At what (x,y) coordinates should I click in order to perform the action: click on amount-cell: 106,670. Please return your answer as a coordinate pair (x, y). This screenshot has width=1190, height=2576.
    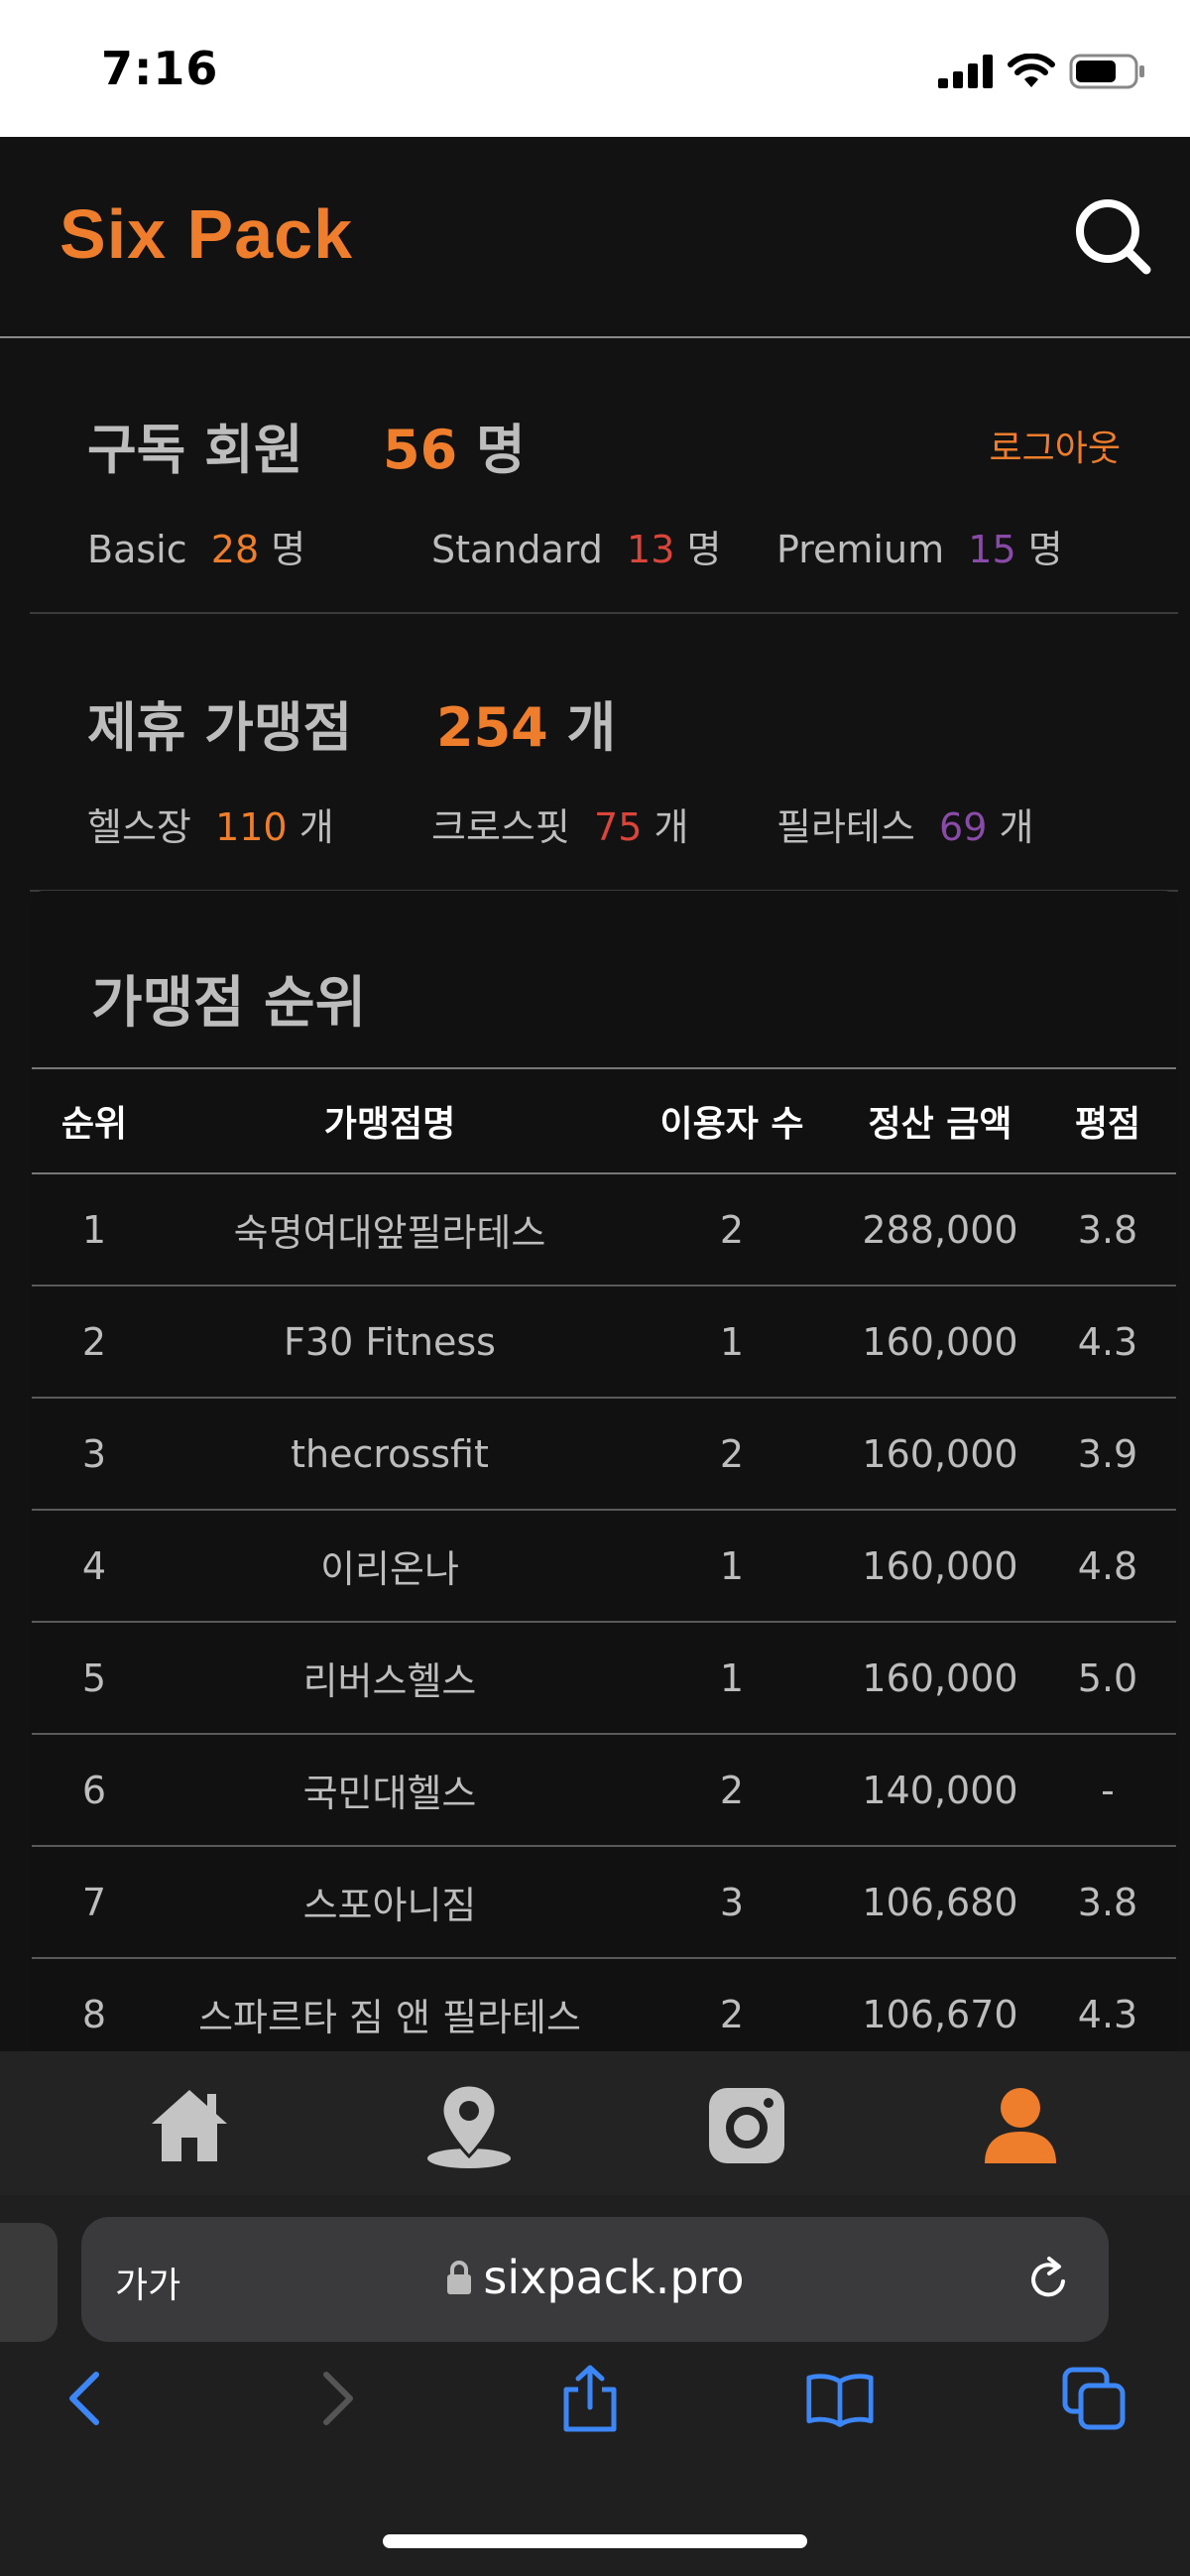
    Looking at the image, I should click on (940, 2014).